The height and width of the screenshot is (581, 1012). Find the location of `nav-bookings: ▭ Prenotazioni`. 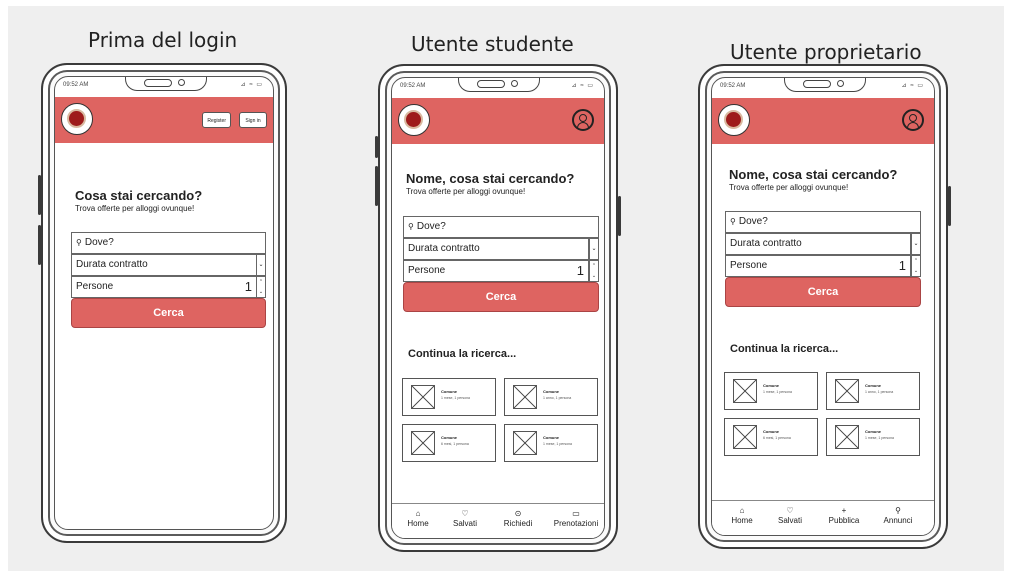

nav-bookings: ▭ Prenotazioni is located at coordinates (576, 518).